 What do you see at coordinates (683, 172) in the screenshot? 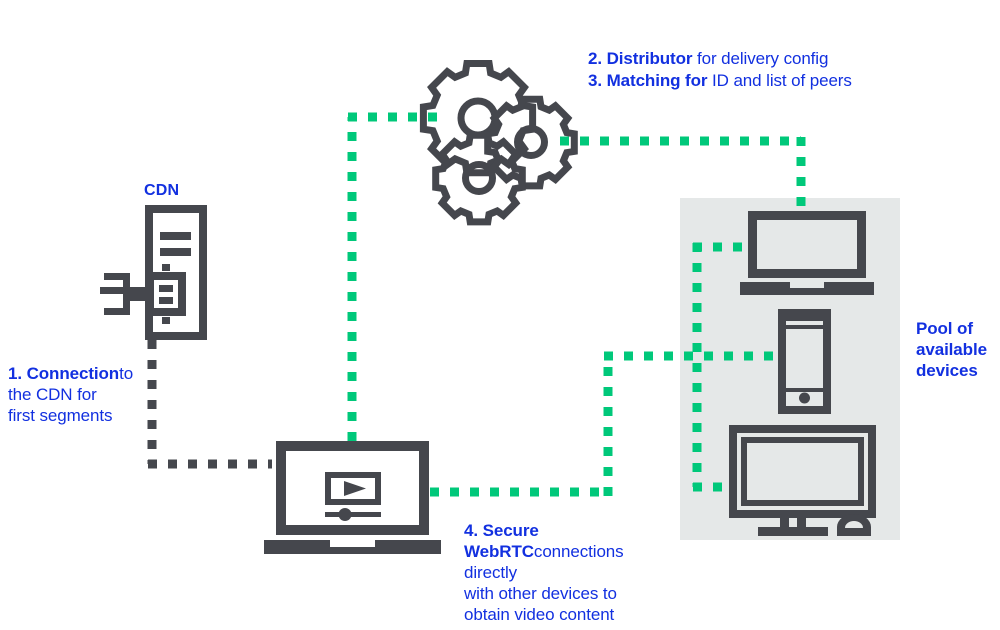
I see `connection-gears-to-pool-laptop` at bounding box center [683, 172].